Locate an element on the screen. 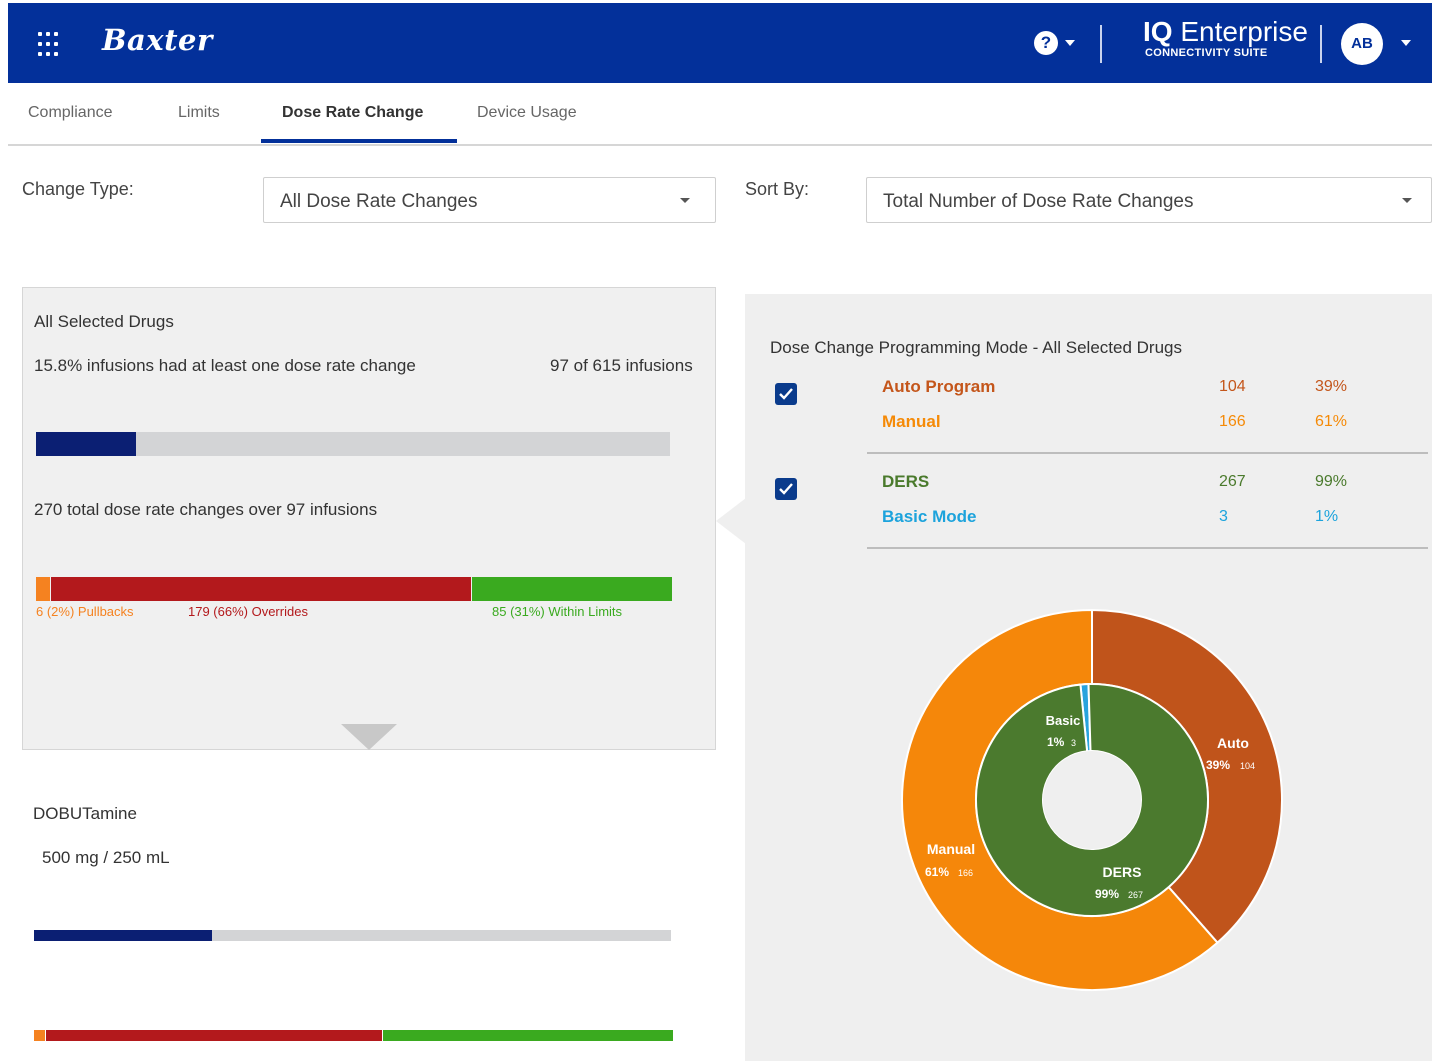  tab-compliance: Compliance is located at coordinates (70, 113).